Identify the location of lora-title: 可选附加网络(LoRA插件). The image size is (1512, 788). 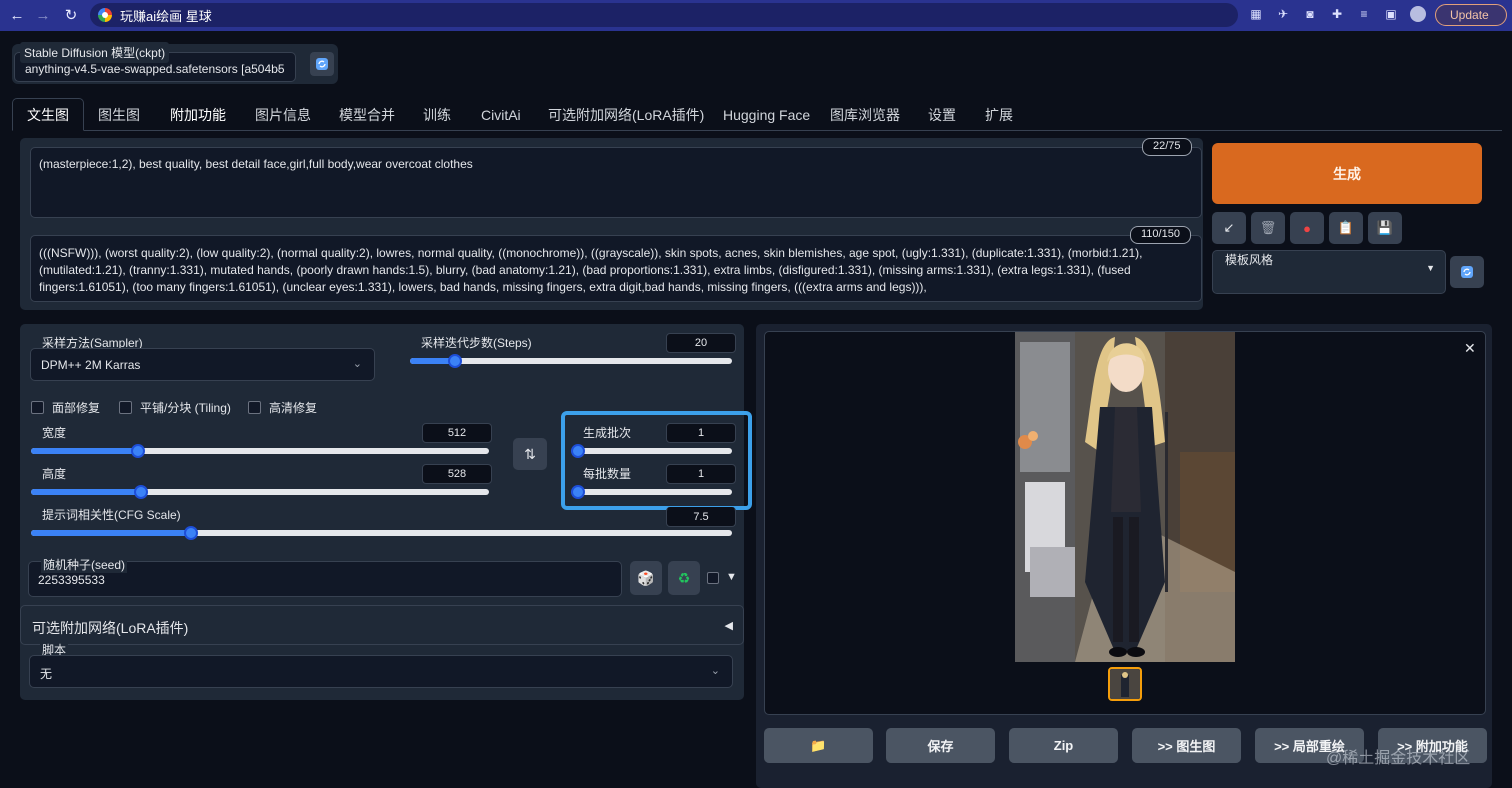
(110, 628).